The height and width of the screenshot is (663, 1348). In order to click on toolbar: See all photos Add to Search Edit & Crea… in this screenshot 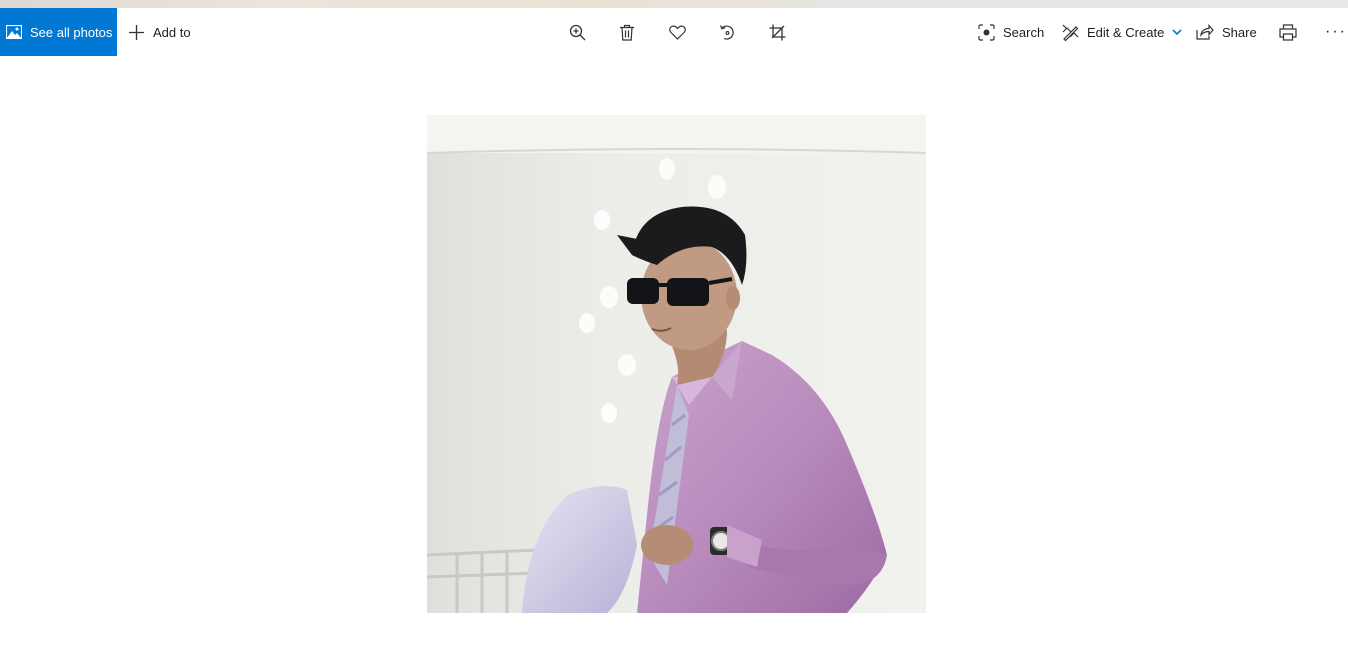, I will do `click(674, 32)`.